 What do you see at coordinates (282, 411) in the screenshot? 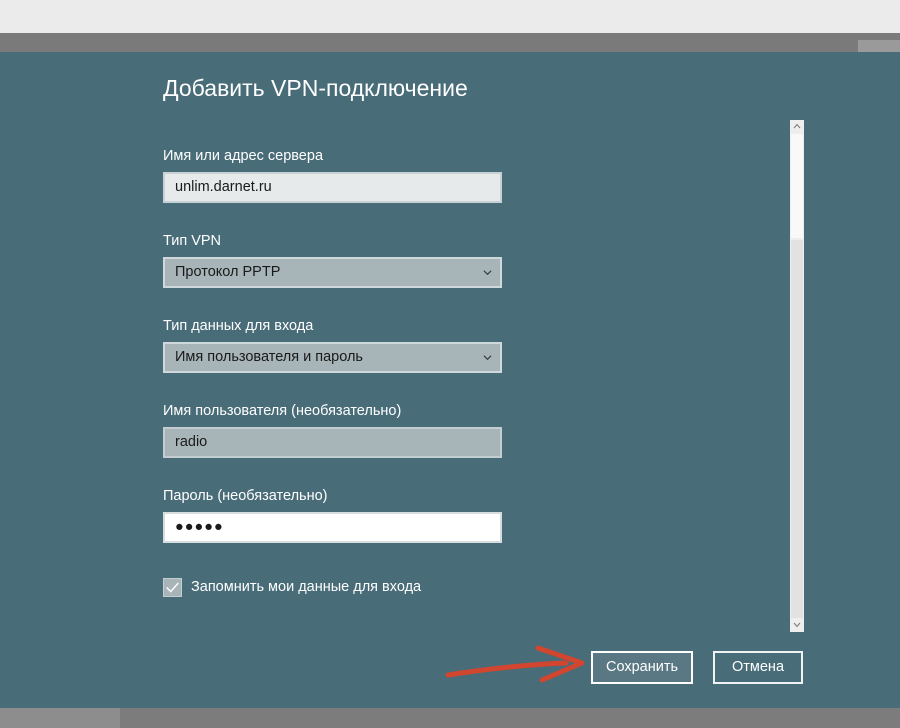
I see `username-label: Имя пользователя (необязательно)` at bounding box center [282, 411].